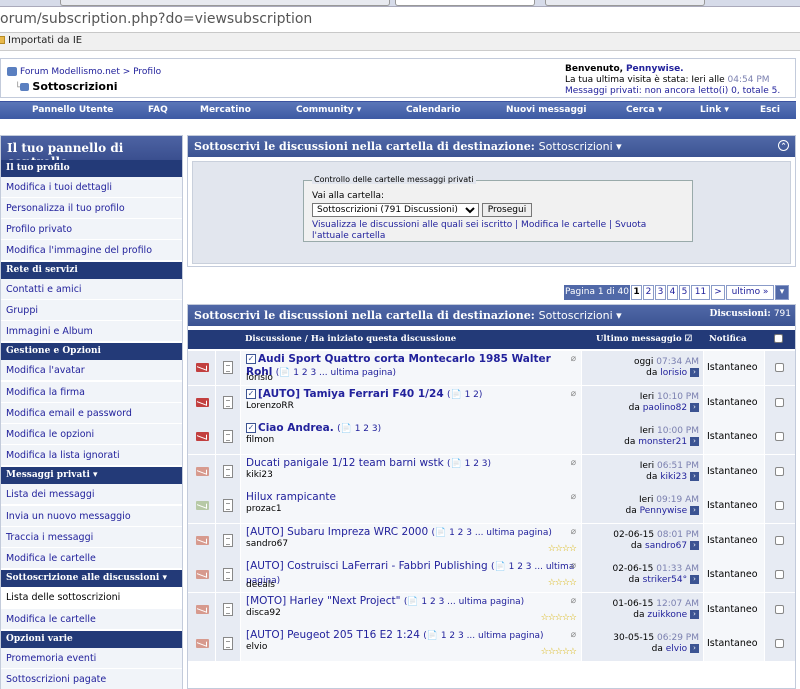 The height and width of the screenshot is (689, 800). What do you see at coordinates (147, 72) in the screenshot?
I see `breadcrumb-profile: Profilo` at bounding box center [147, 72].